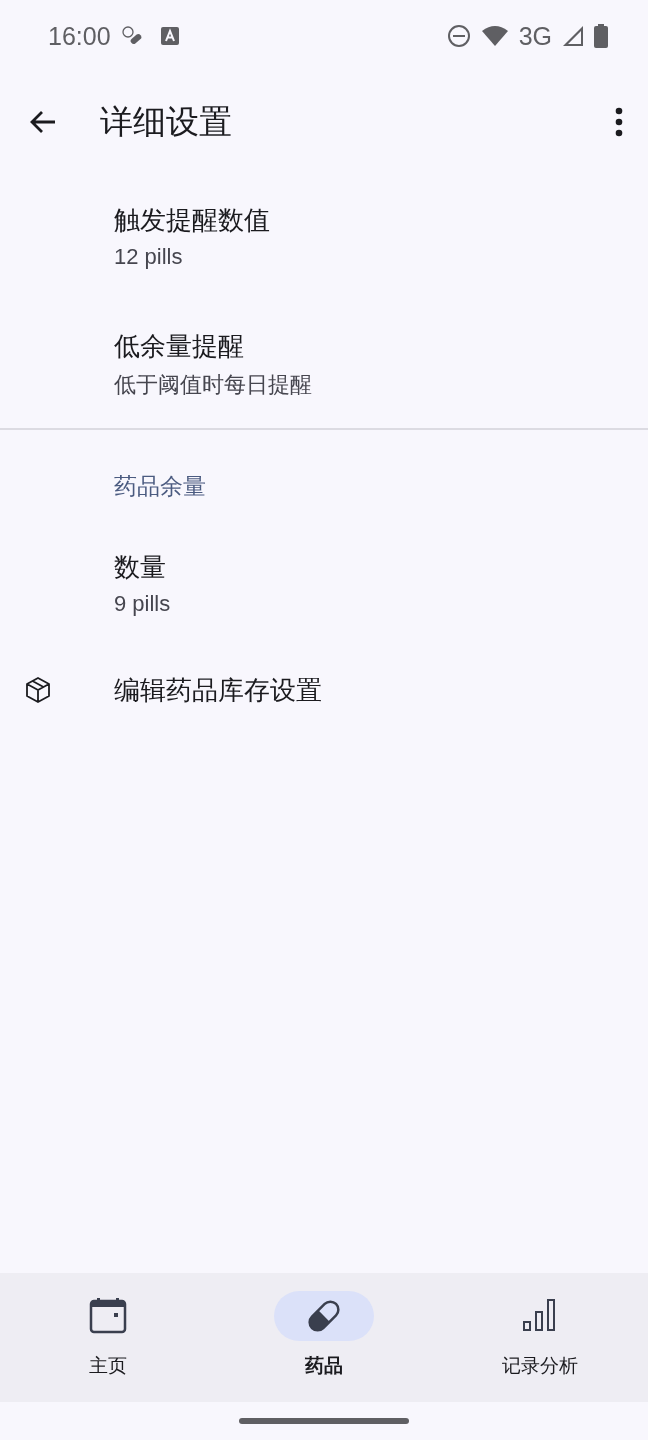 Image resolution: width=648 pixels, height=1440 pixels. What do you see at coordinates (108, 1337) in the screenshot?
I see `nav-tab: 主页` at bounding box center [108, 1337].